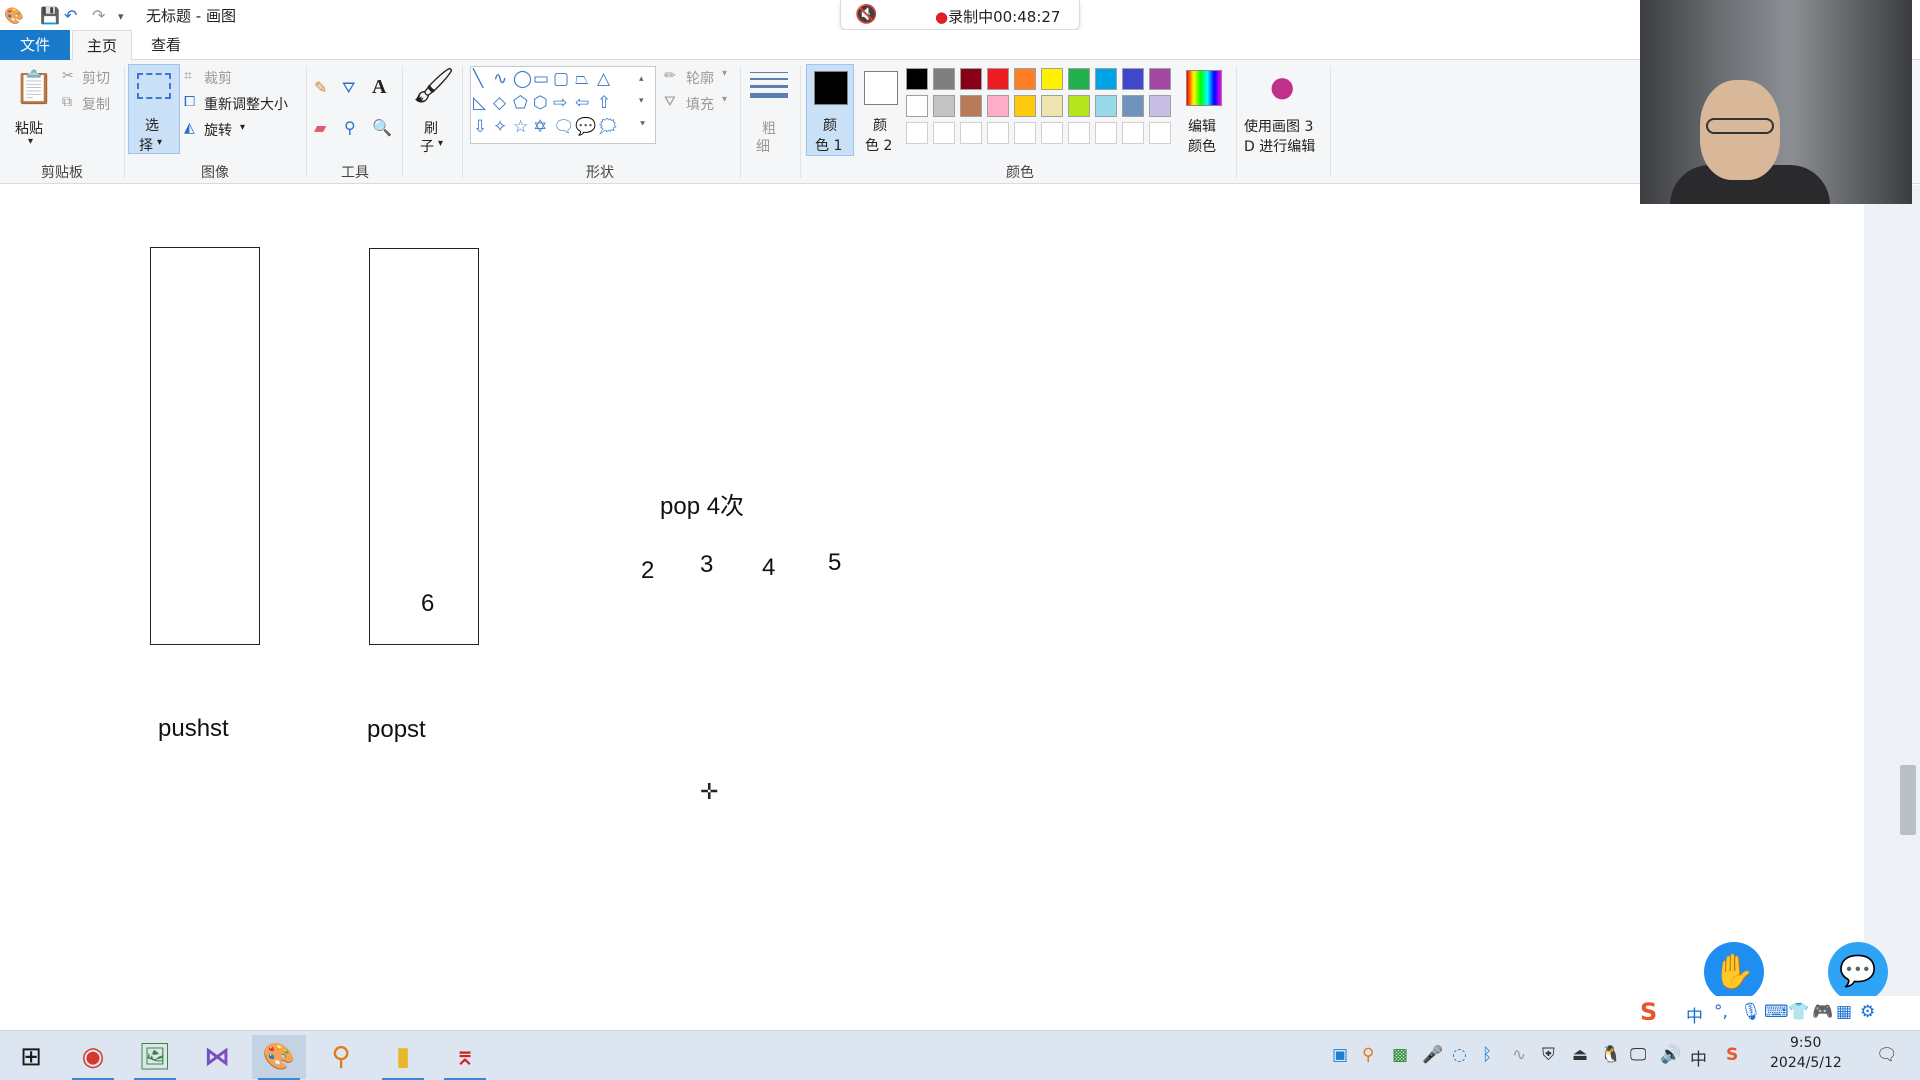  What do you see at coordinates (1867, 1012) in the screenshot?
I see `settings-icon: ⚙` at bounding box center [1867, 1012].